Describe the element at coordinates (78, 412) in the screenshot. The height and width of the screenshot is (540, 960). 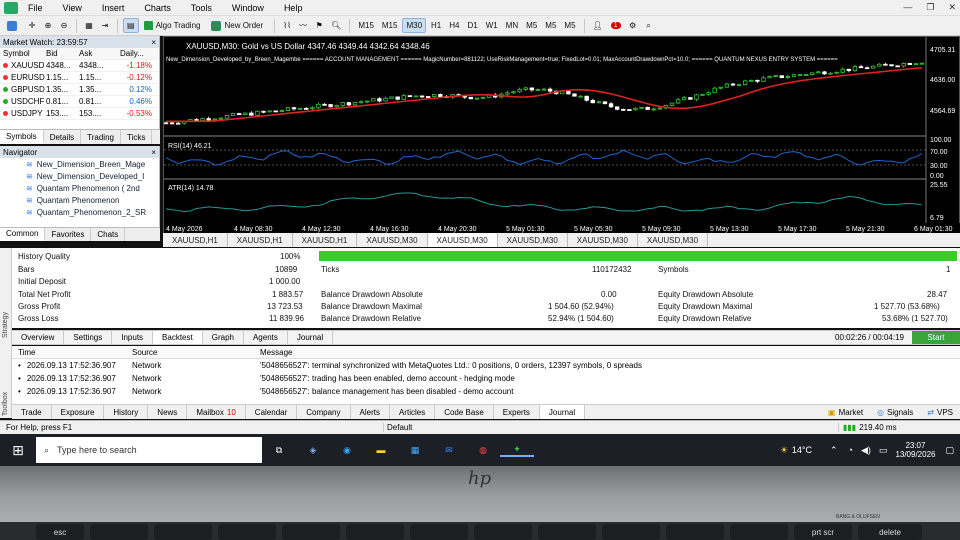
I see `toolbox-tab: Exposure` at that location.